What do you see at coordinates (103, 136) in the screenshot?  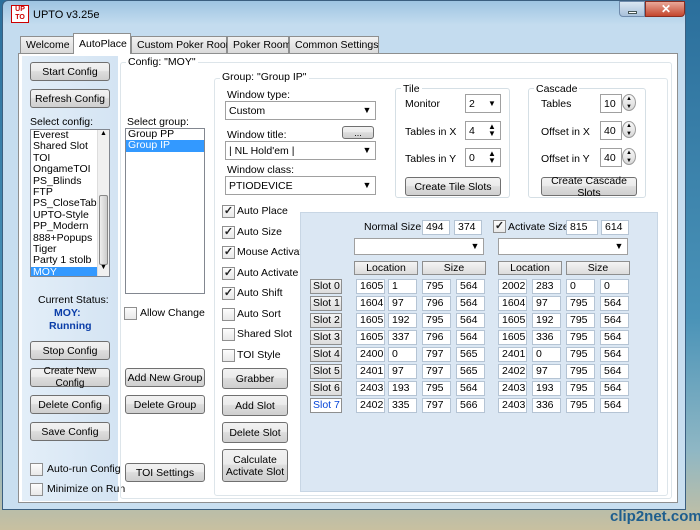 I see `scroll-up-icon: ▲` at bounding box center [103, 136].